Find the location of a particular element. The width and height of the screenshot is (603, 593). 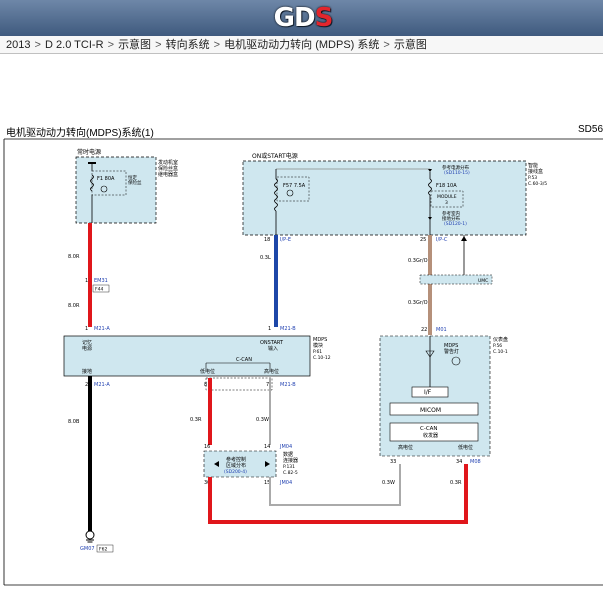

pin-can-low-num: 8 is located at coordinates (205, 385).